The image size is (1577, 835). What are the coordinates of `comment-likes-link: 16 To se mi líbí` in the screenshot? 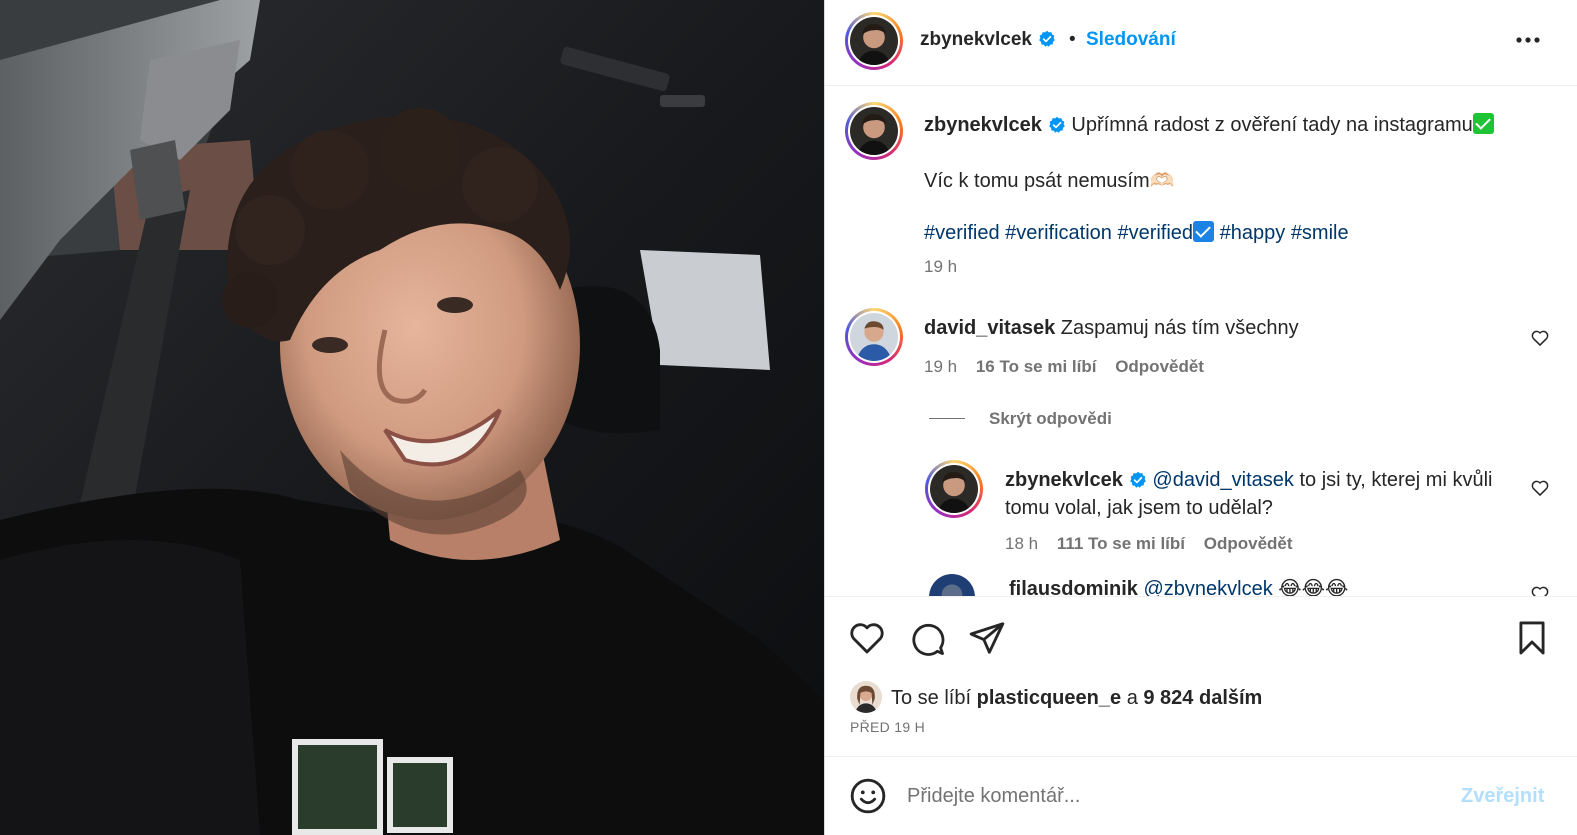 It's located at (1036, 366).